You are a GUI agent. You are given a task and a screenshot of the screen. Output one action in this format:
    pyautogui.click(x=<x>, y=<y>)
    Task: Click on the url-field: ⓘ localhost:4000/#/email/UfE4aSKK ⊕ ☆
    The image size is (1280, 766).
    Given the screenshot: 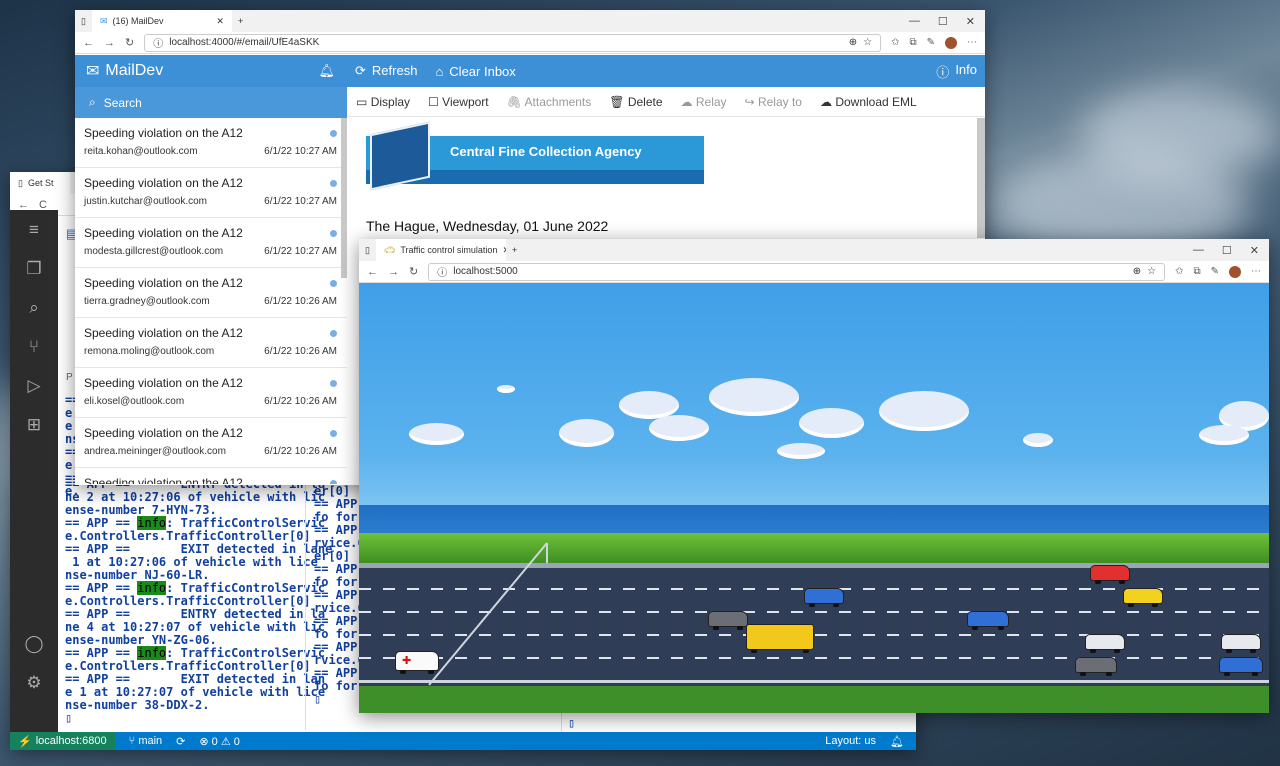 What is the action you would take?
    pyautogui.click(x=513, y=42)
    